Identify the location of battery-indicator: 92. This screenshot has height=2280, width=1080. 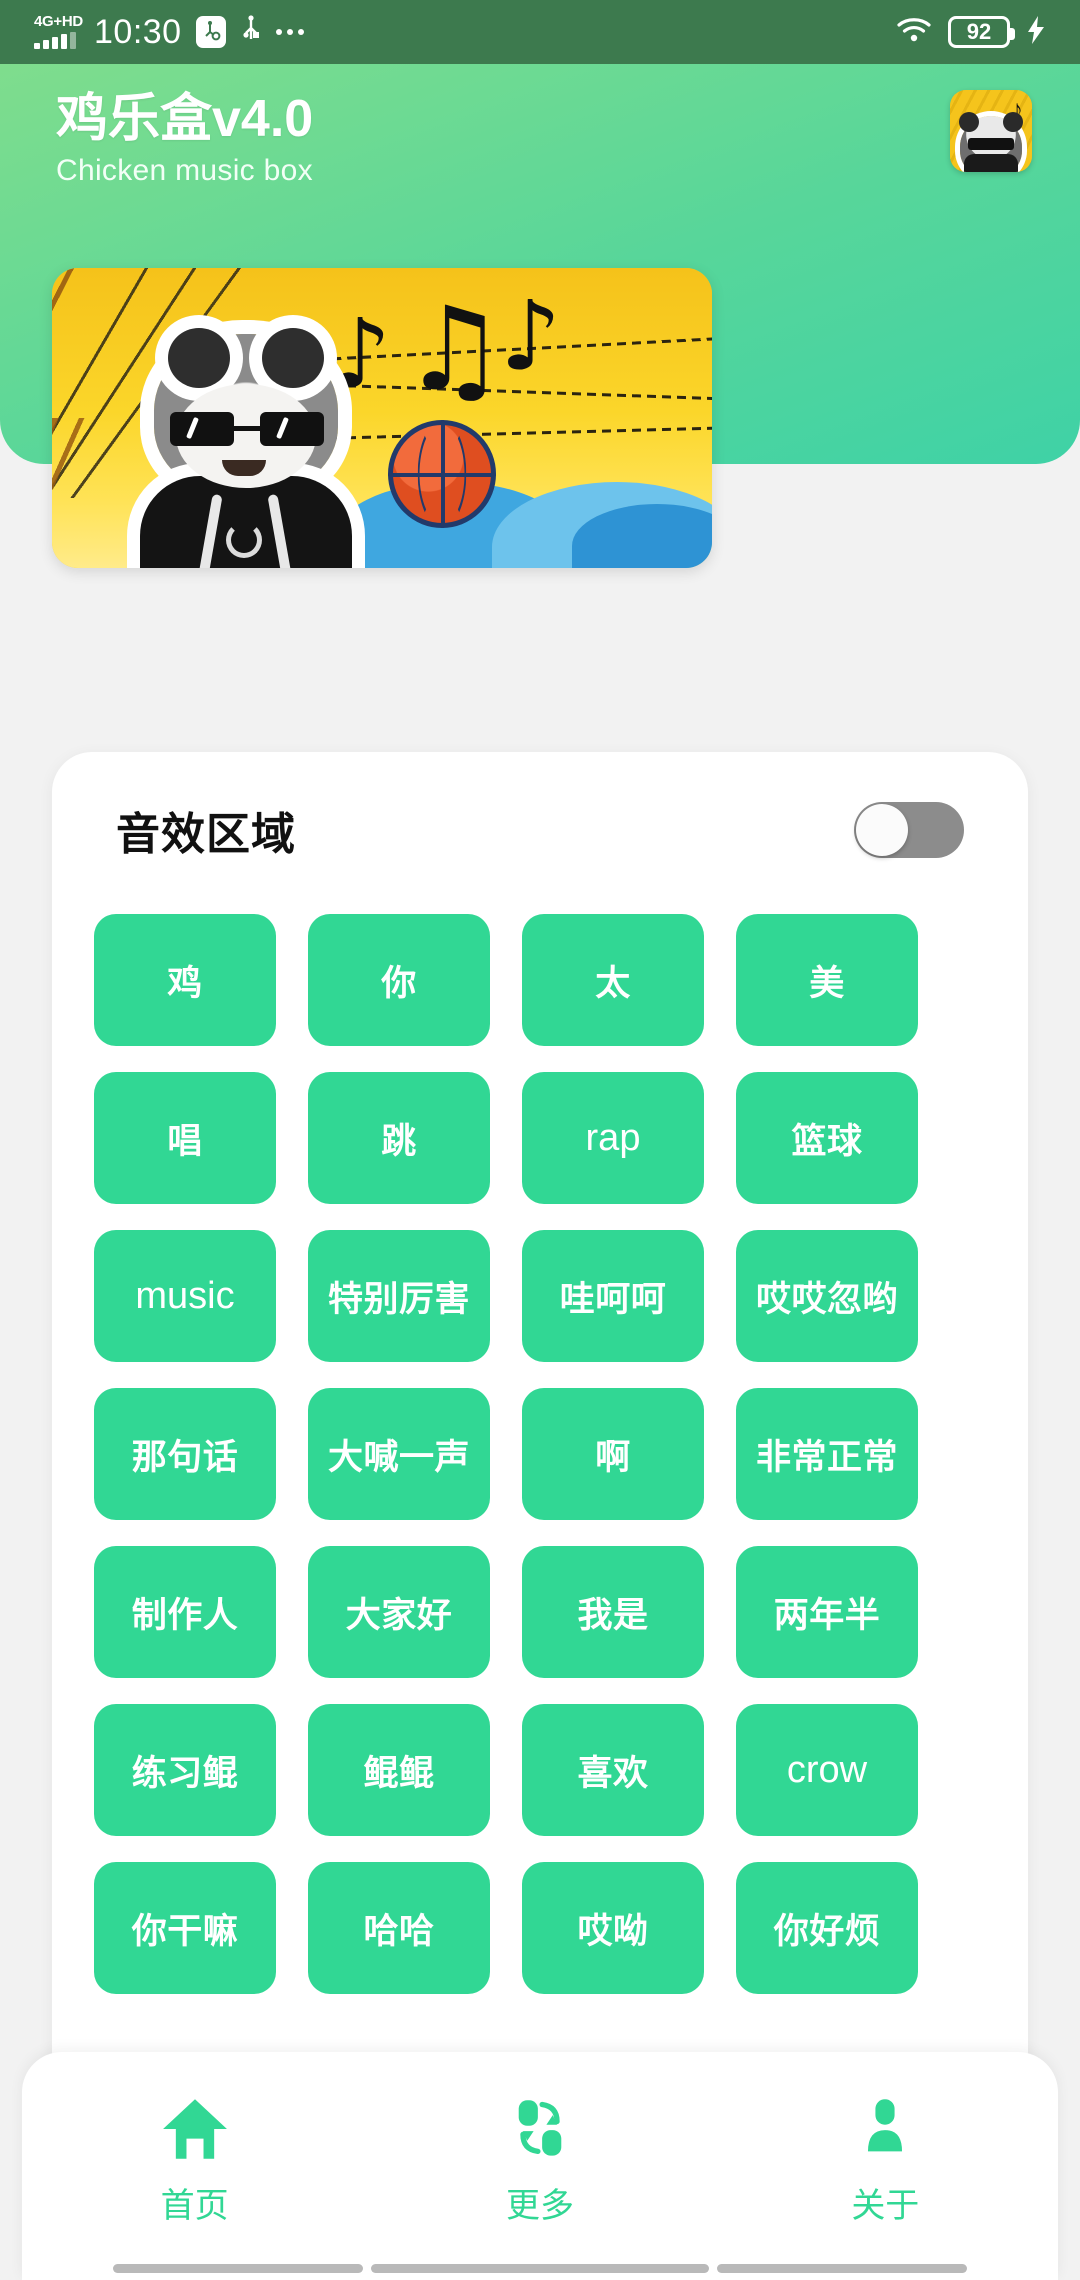
(981, 32).